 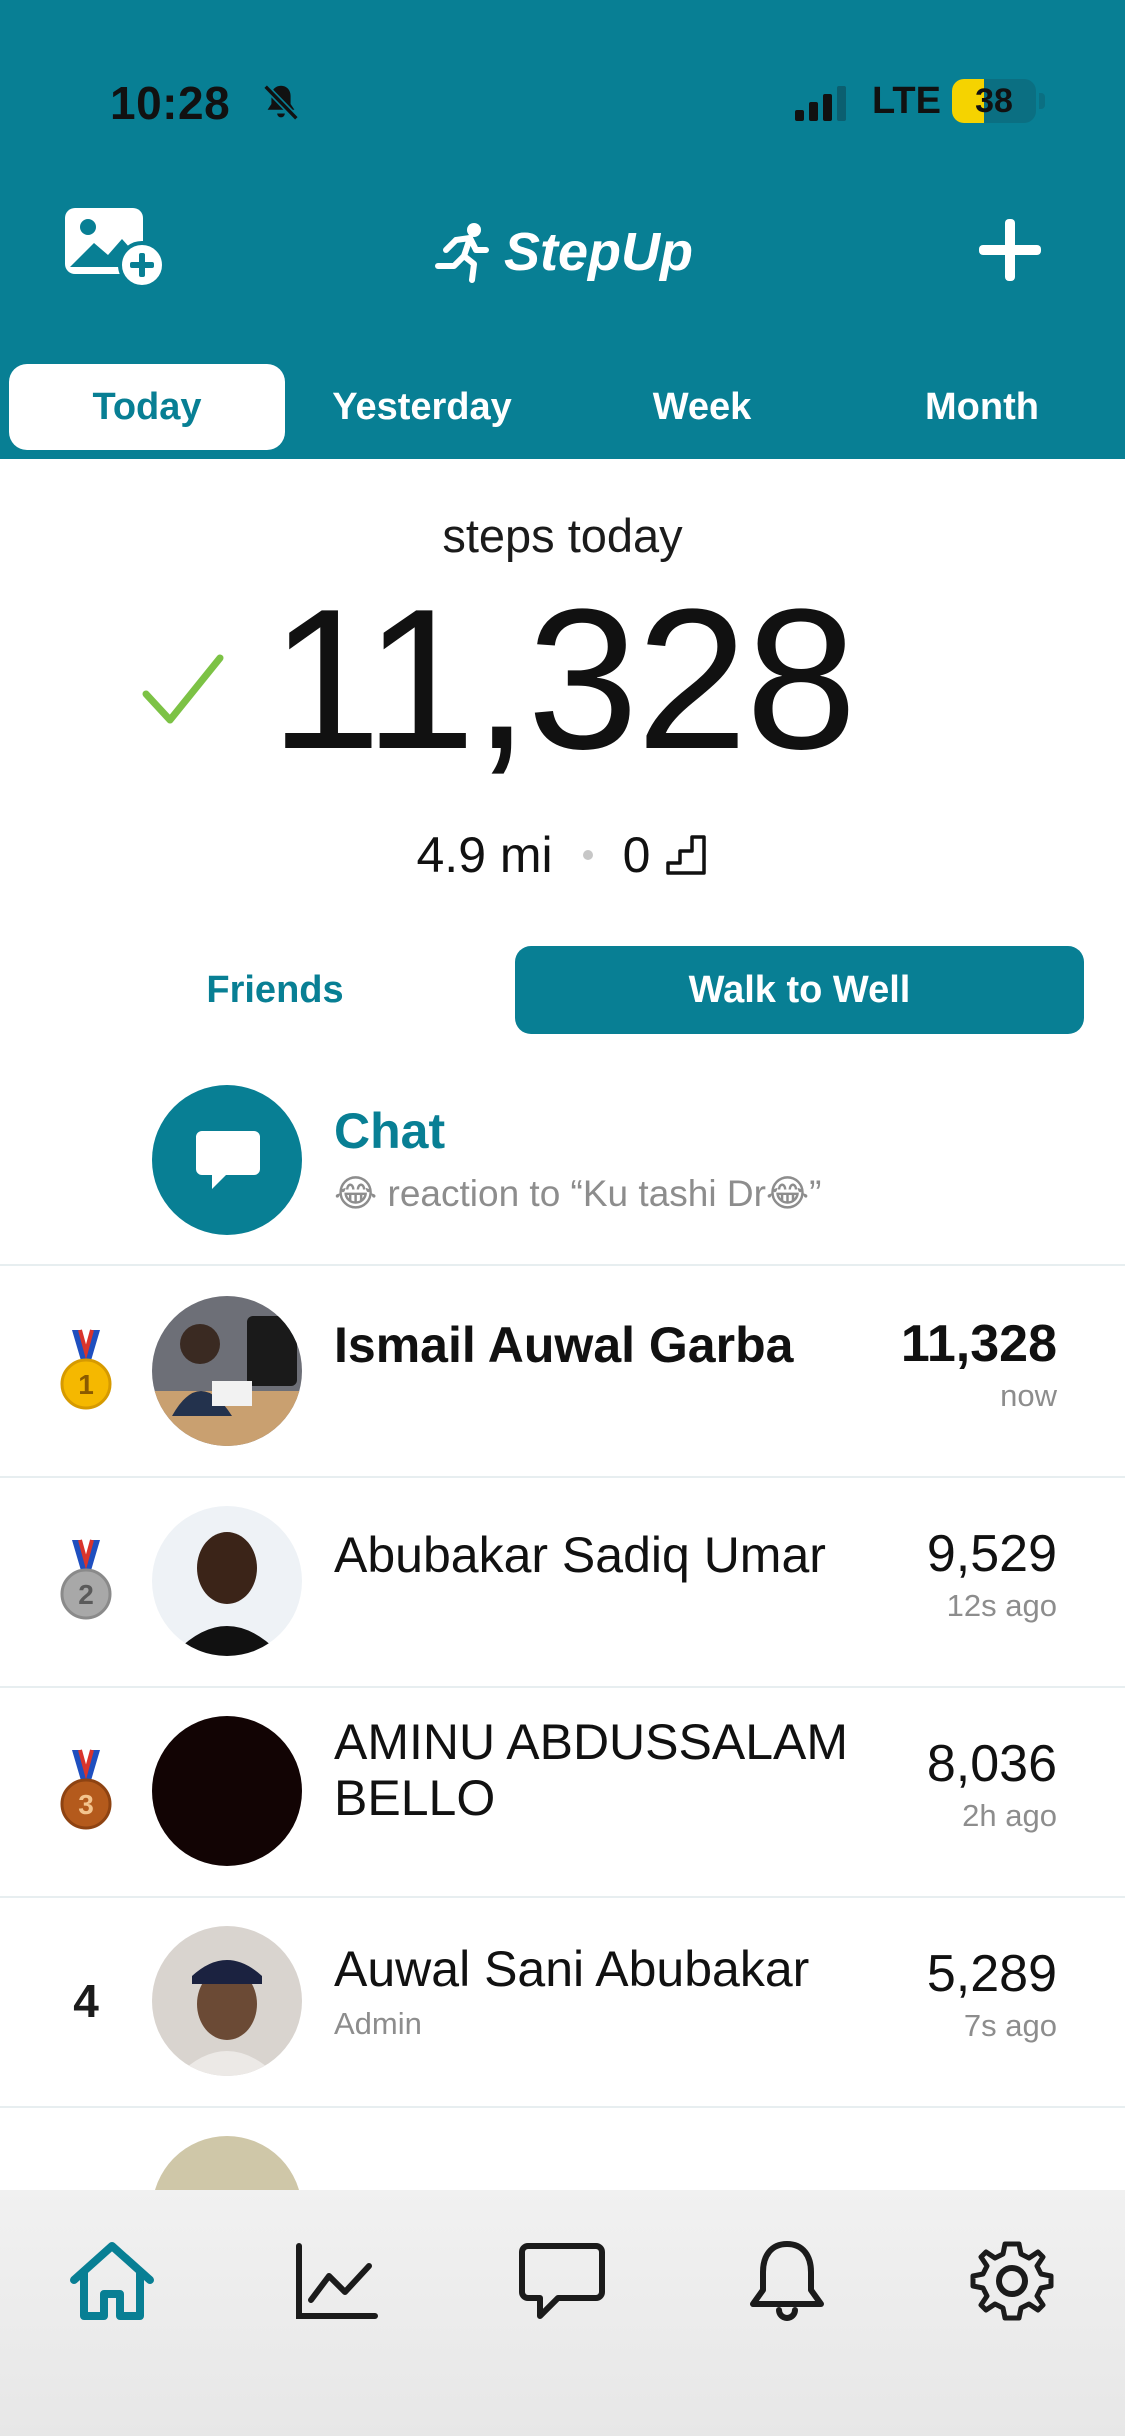 I want to click on silver-medal-icon: 2, so click(x=86, y=1579).